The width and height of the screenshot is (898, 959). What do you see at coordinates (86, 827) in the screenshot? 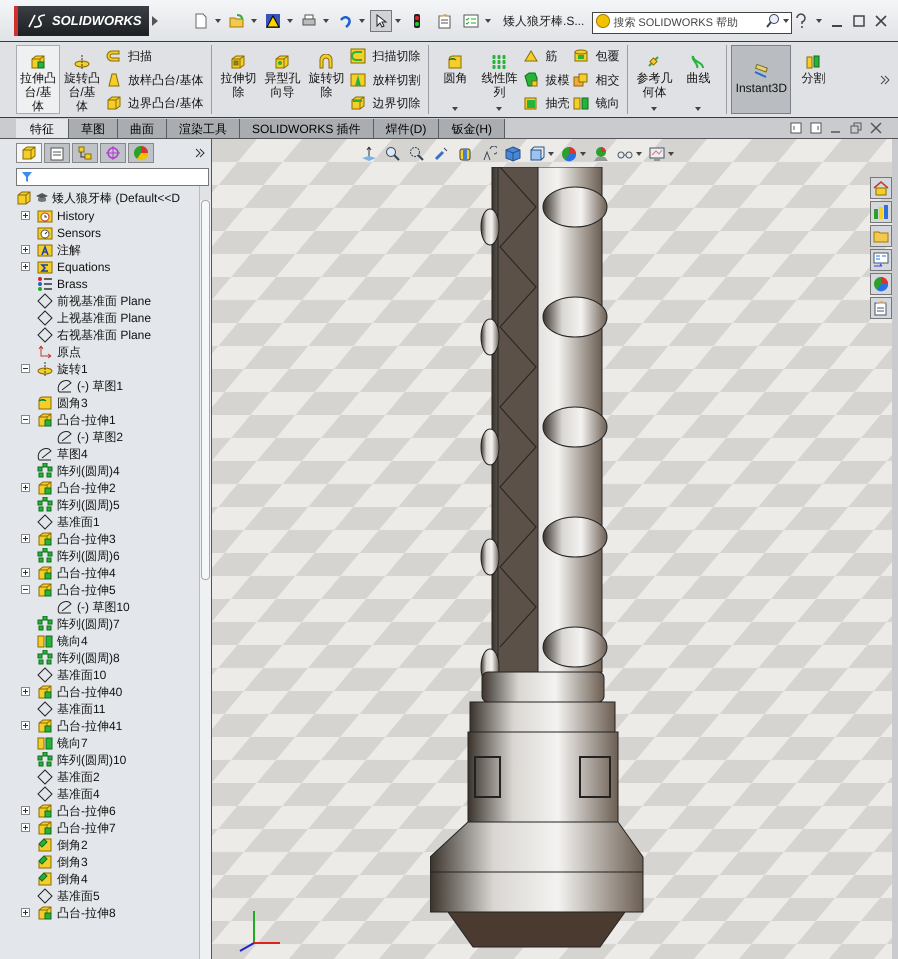
I see `tree-item: 凸台-拉伸7` at bounding box center [86, 827].